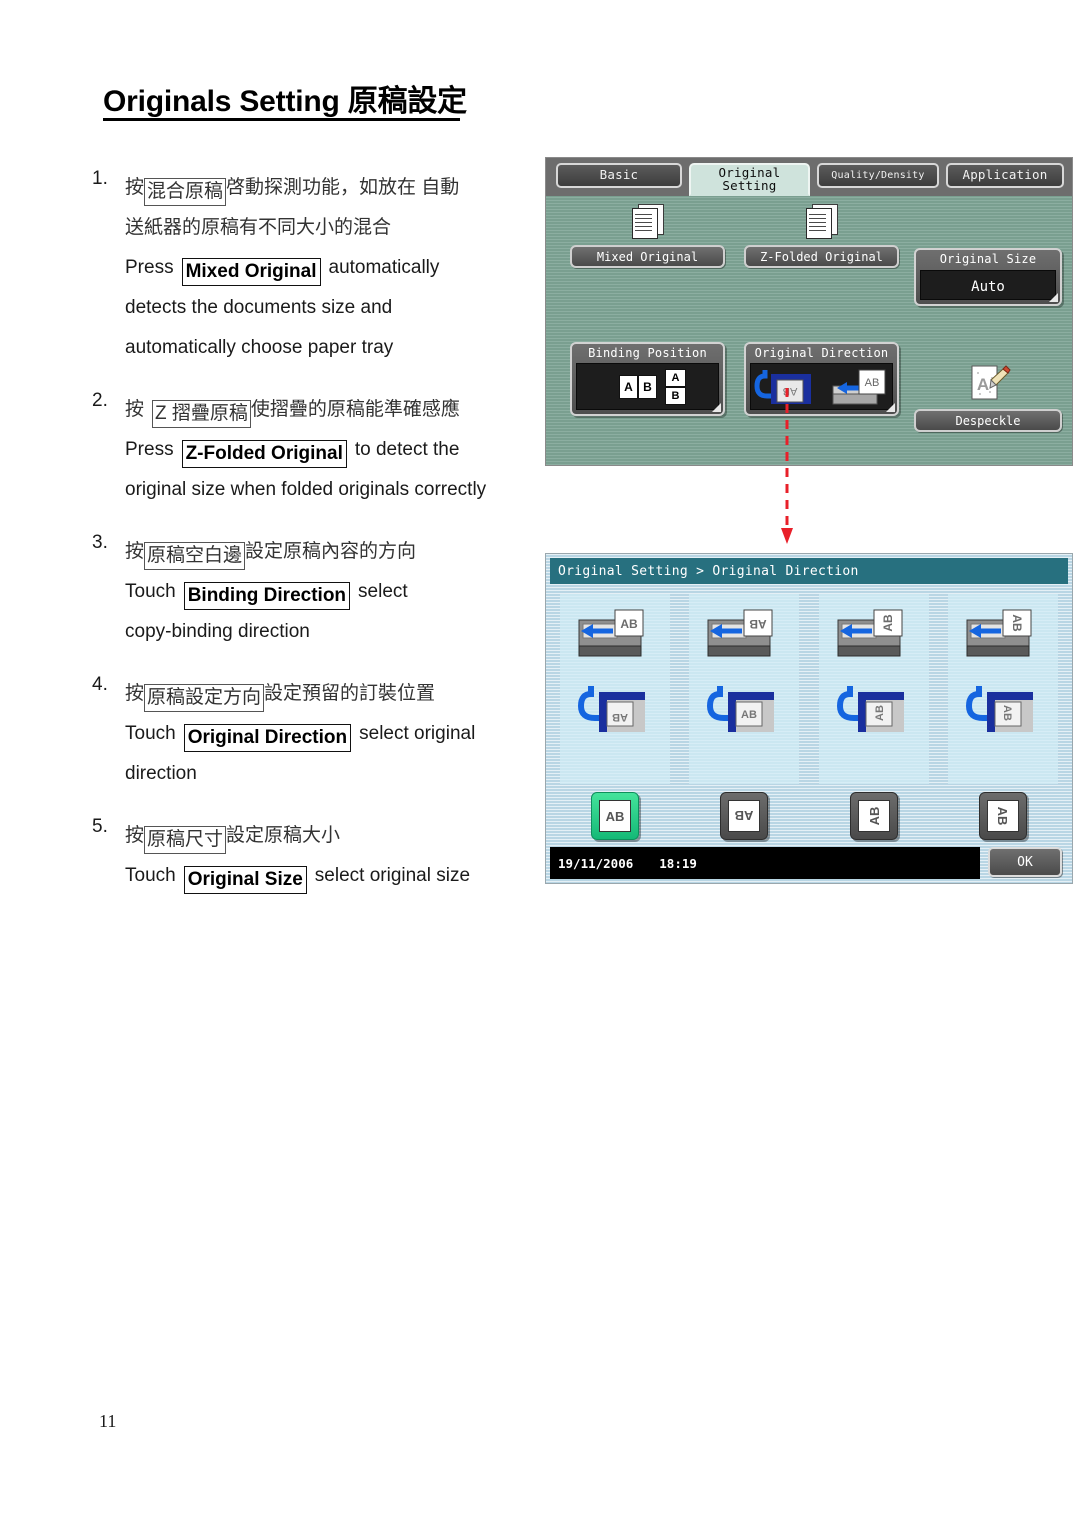 The height and width of the screenshot is (1527, 1080). What do you see at coordinates (343, 734) in the screenshot?
I see `step-4-english-line-1: Touch Original Direction select original` at bounding box center [343, 734].